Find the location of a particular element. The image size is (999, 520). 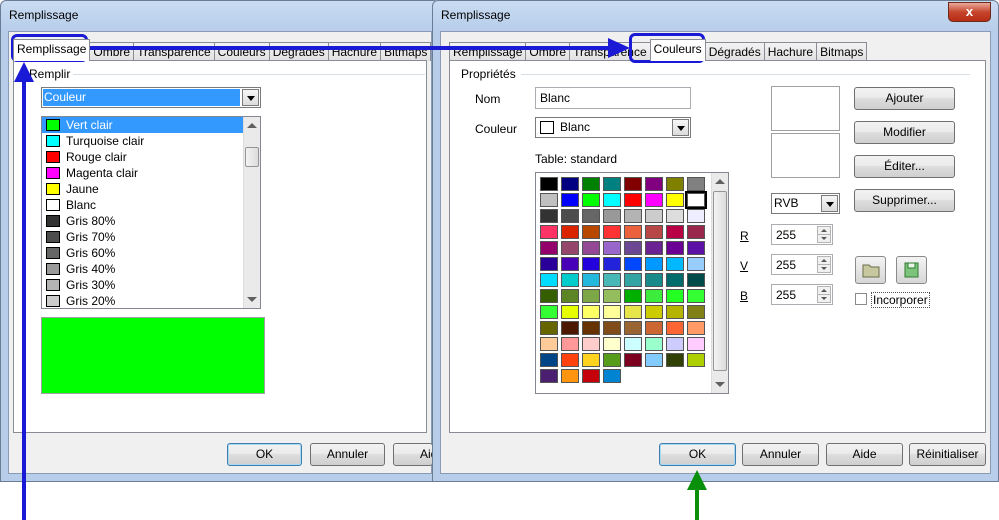

fill-type-select: Couleur is located at coordinates (151, 97).